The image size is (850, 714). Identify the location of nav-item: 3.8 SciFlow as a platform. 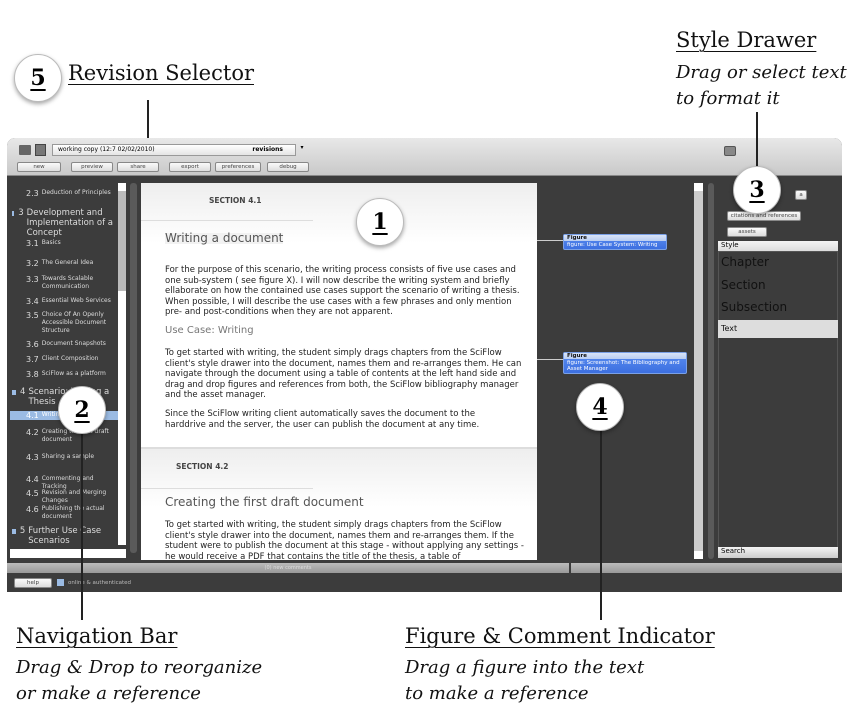
(64, 374).